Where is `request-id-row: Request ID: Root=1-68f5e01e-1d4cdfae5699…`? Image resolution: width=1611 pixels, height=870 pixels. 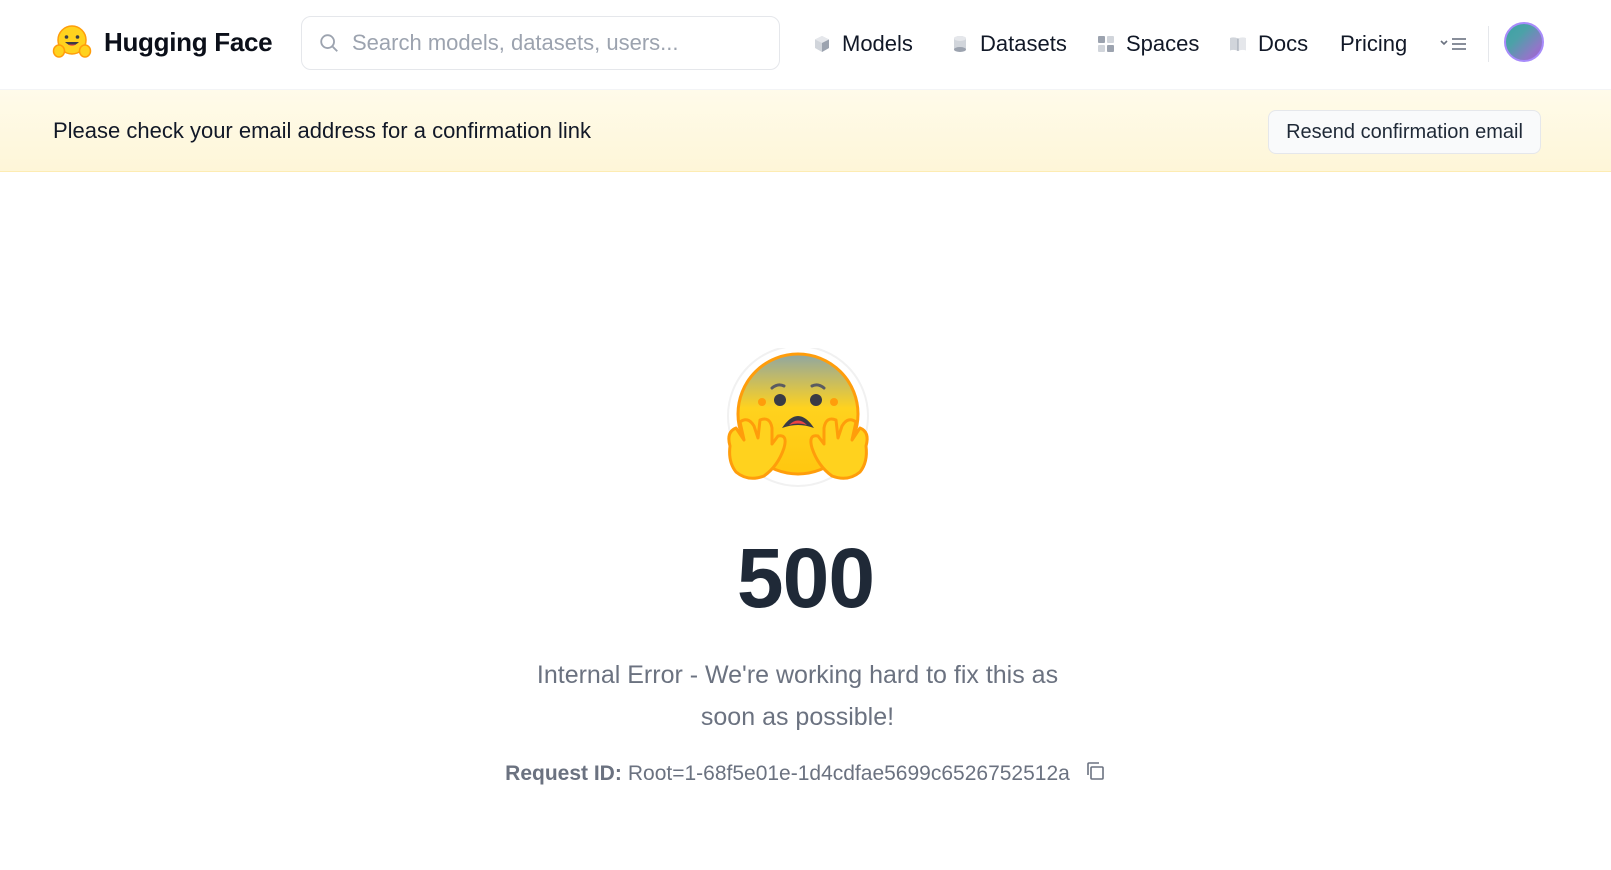
request-id-row: Request ID: Root=1-68f5e01e-1d4cdfae5699… is located at coordinates (805, 774).